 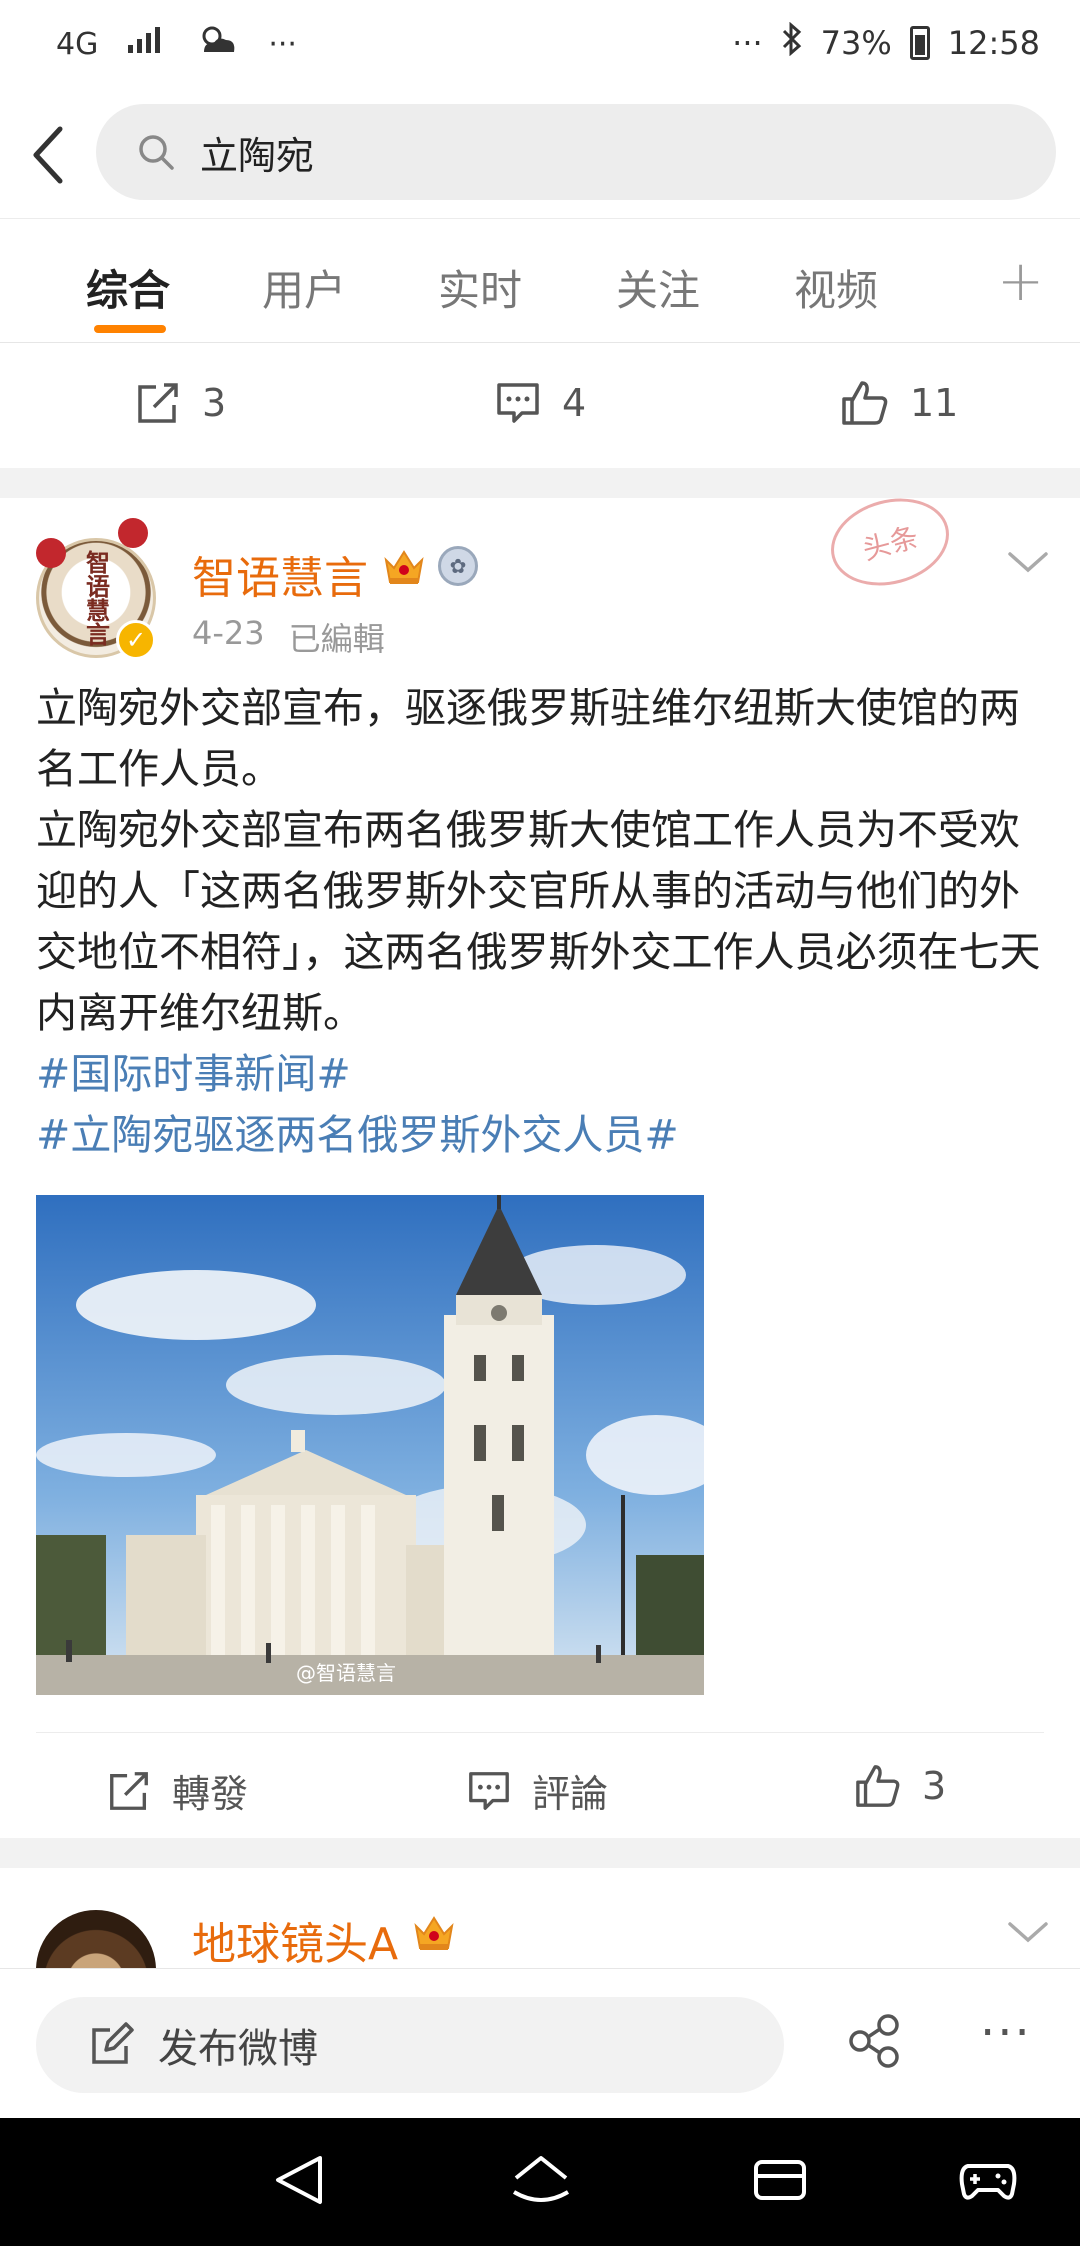 I want to click on image-watermark: @智语慧言, so click(x=346, y=1673).